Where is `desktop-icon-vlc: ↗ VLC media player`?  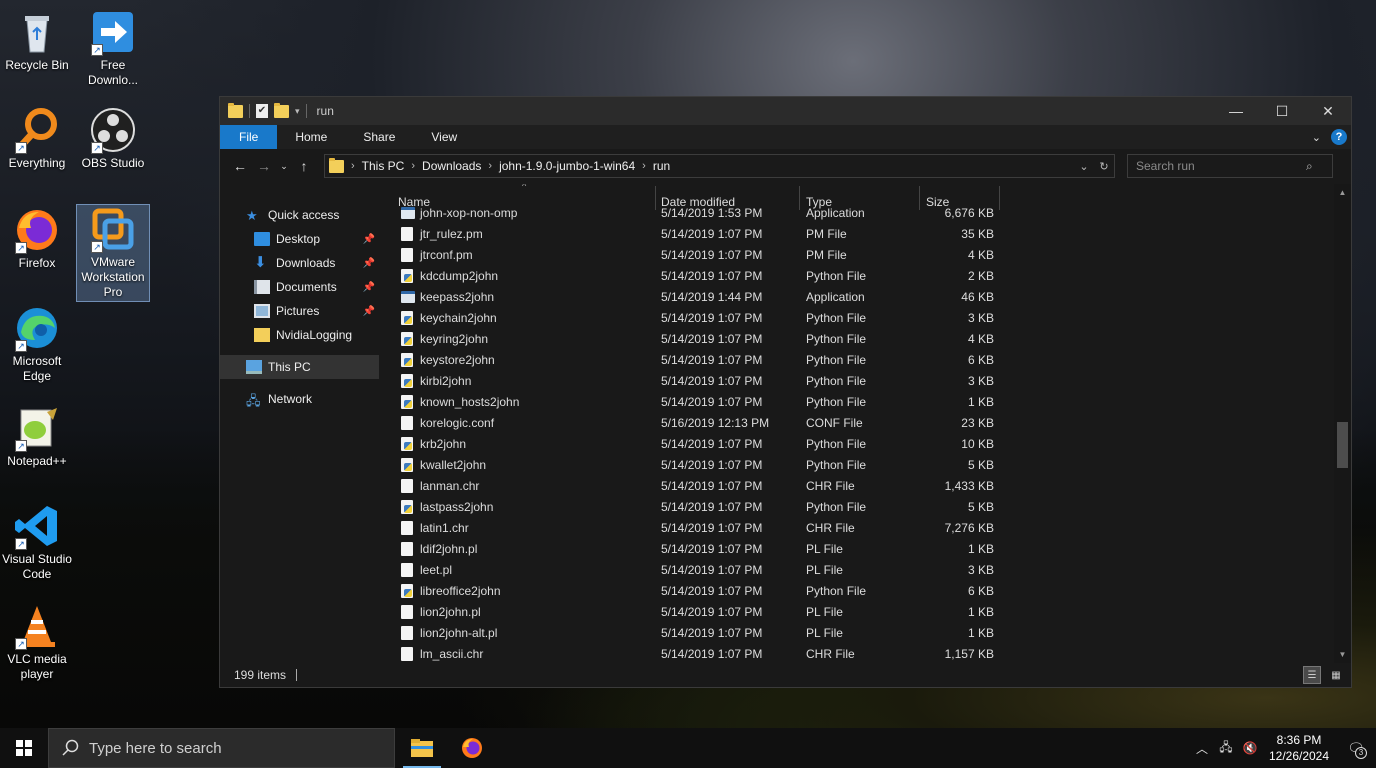 desktop-icon-vlc: ↗ VLC media player is located at coordinates (37, 642).